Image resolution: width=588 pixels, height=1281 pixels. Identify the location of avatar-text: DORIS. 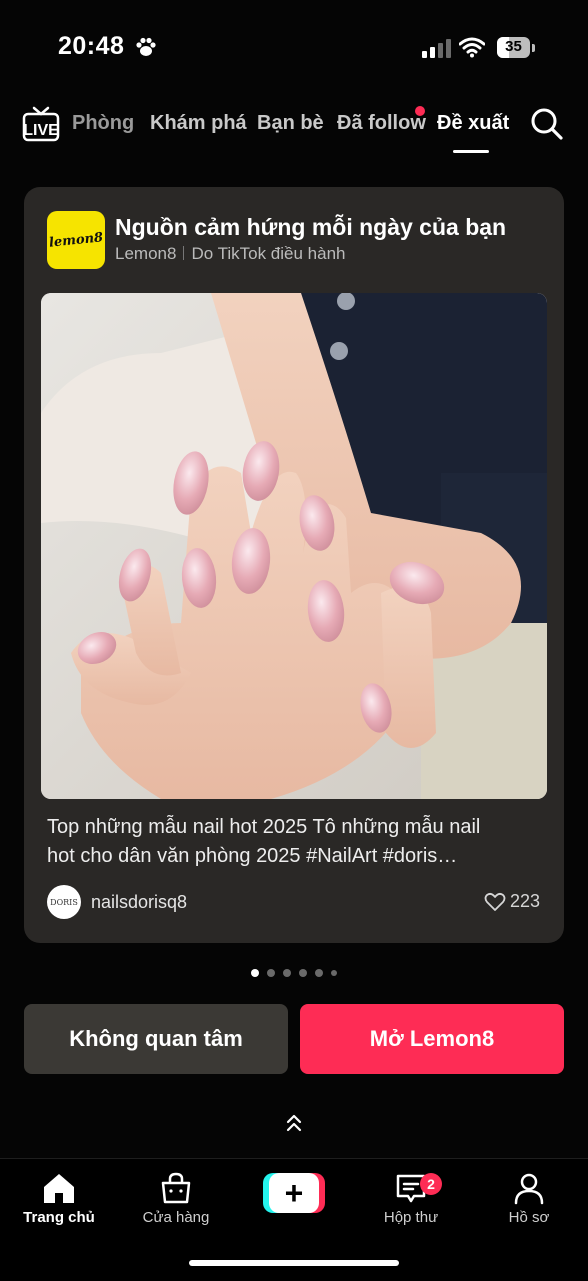
(64, 902).